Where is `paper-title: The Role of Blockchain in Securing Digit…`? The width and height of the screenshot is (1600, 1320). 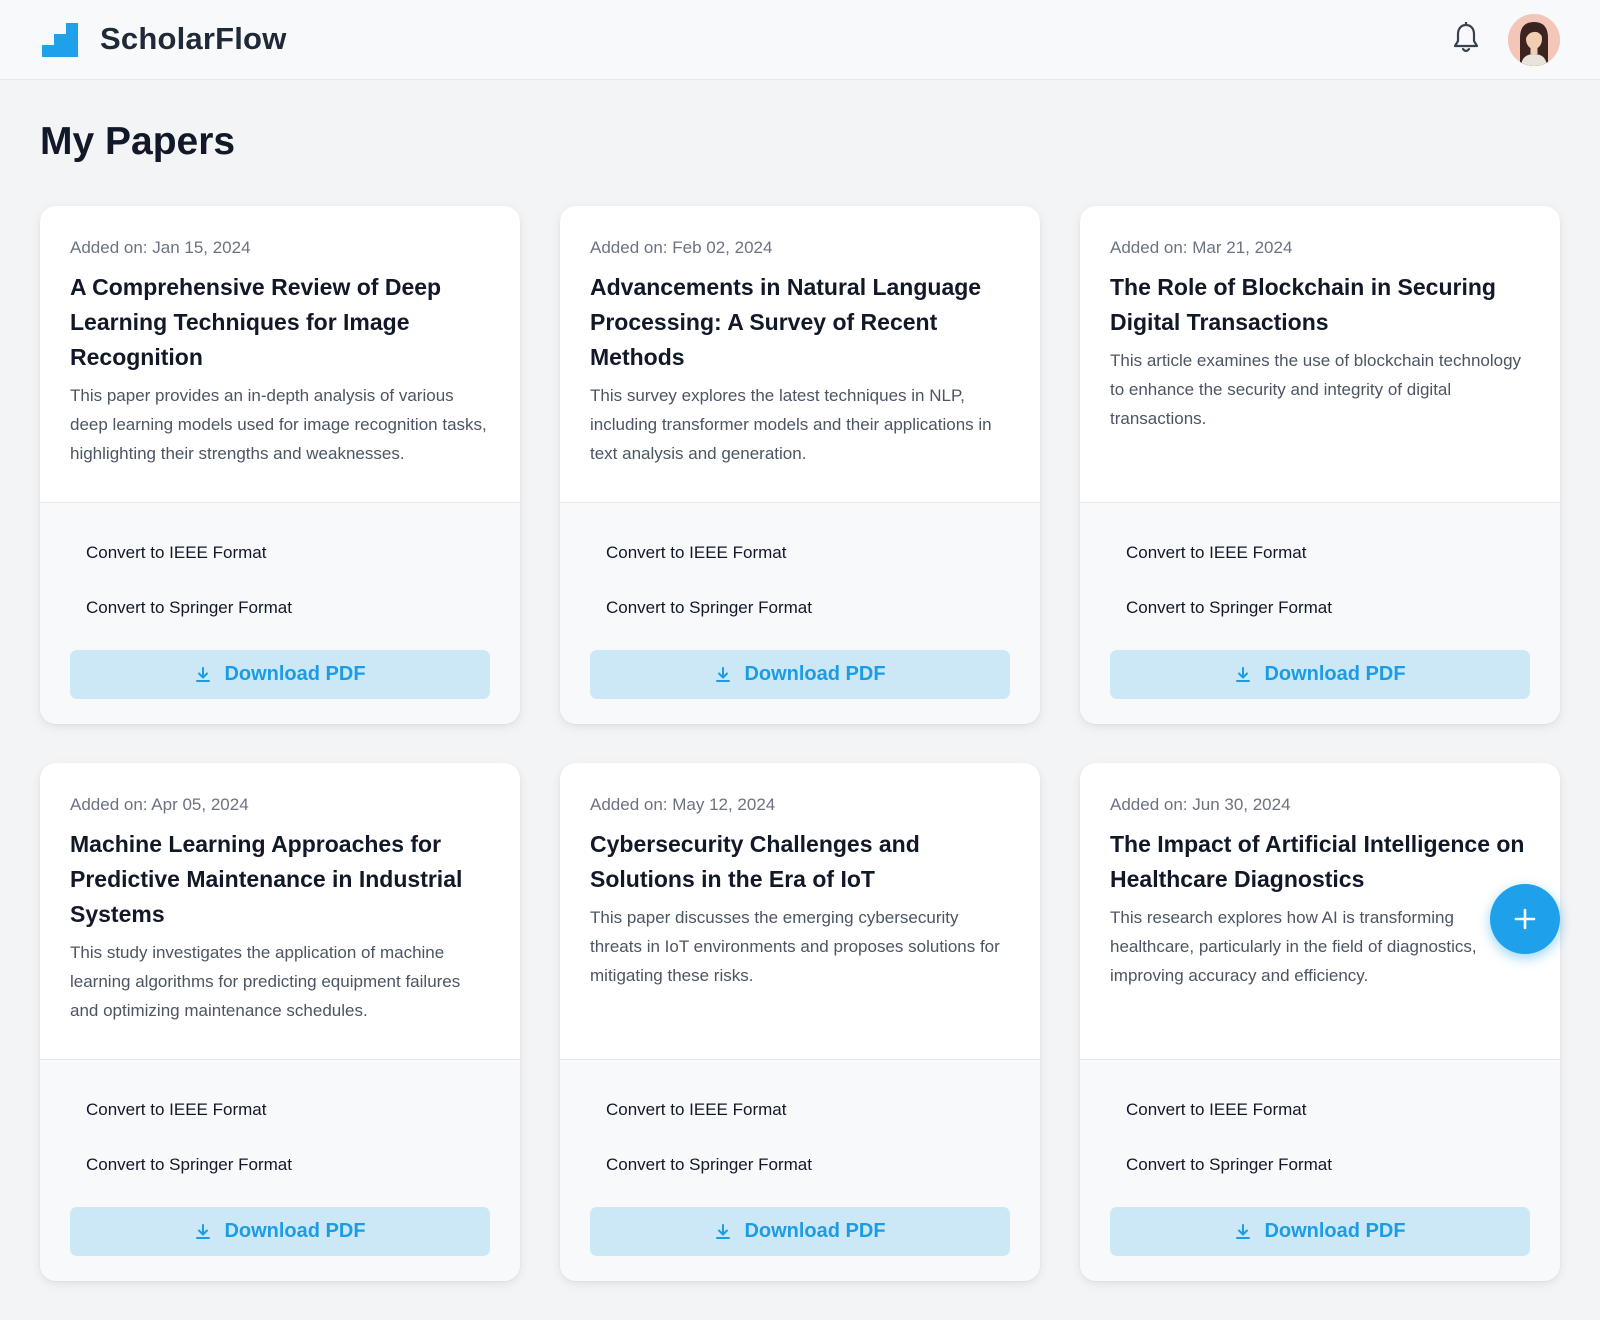
paper-title: The Role of Blockchain in Securing Digit… is located at coordinates (1320, 305).